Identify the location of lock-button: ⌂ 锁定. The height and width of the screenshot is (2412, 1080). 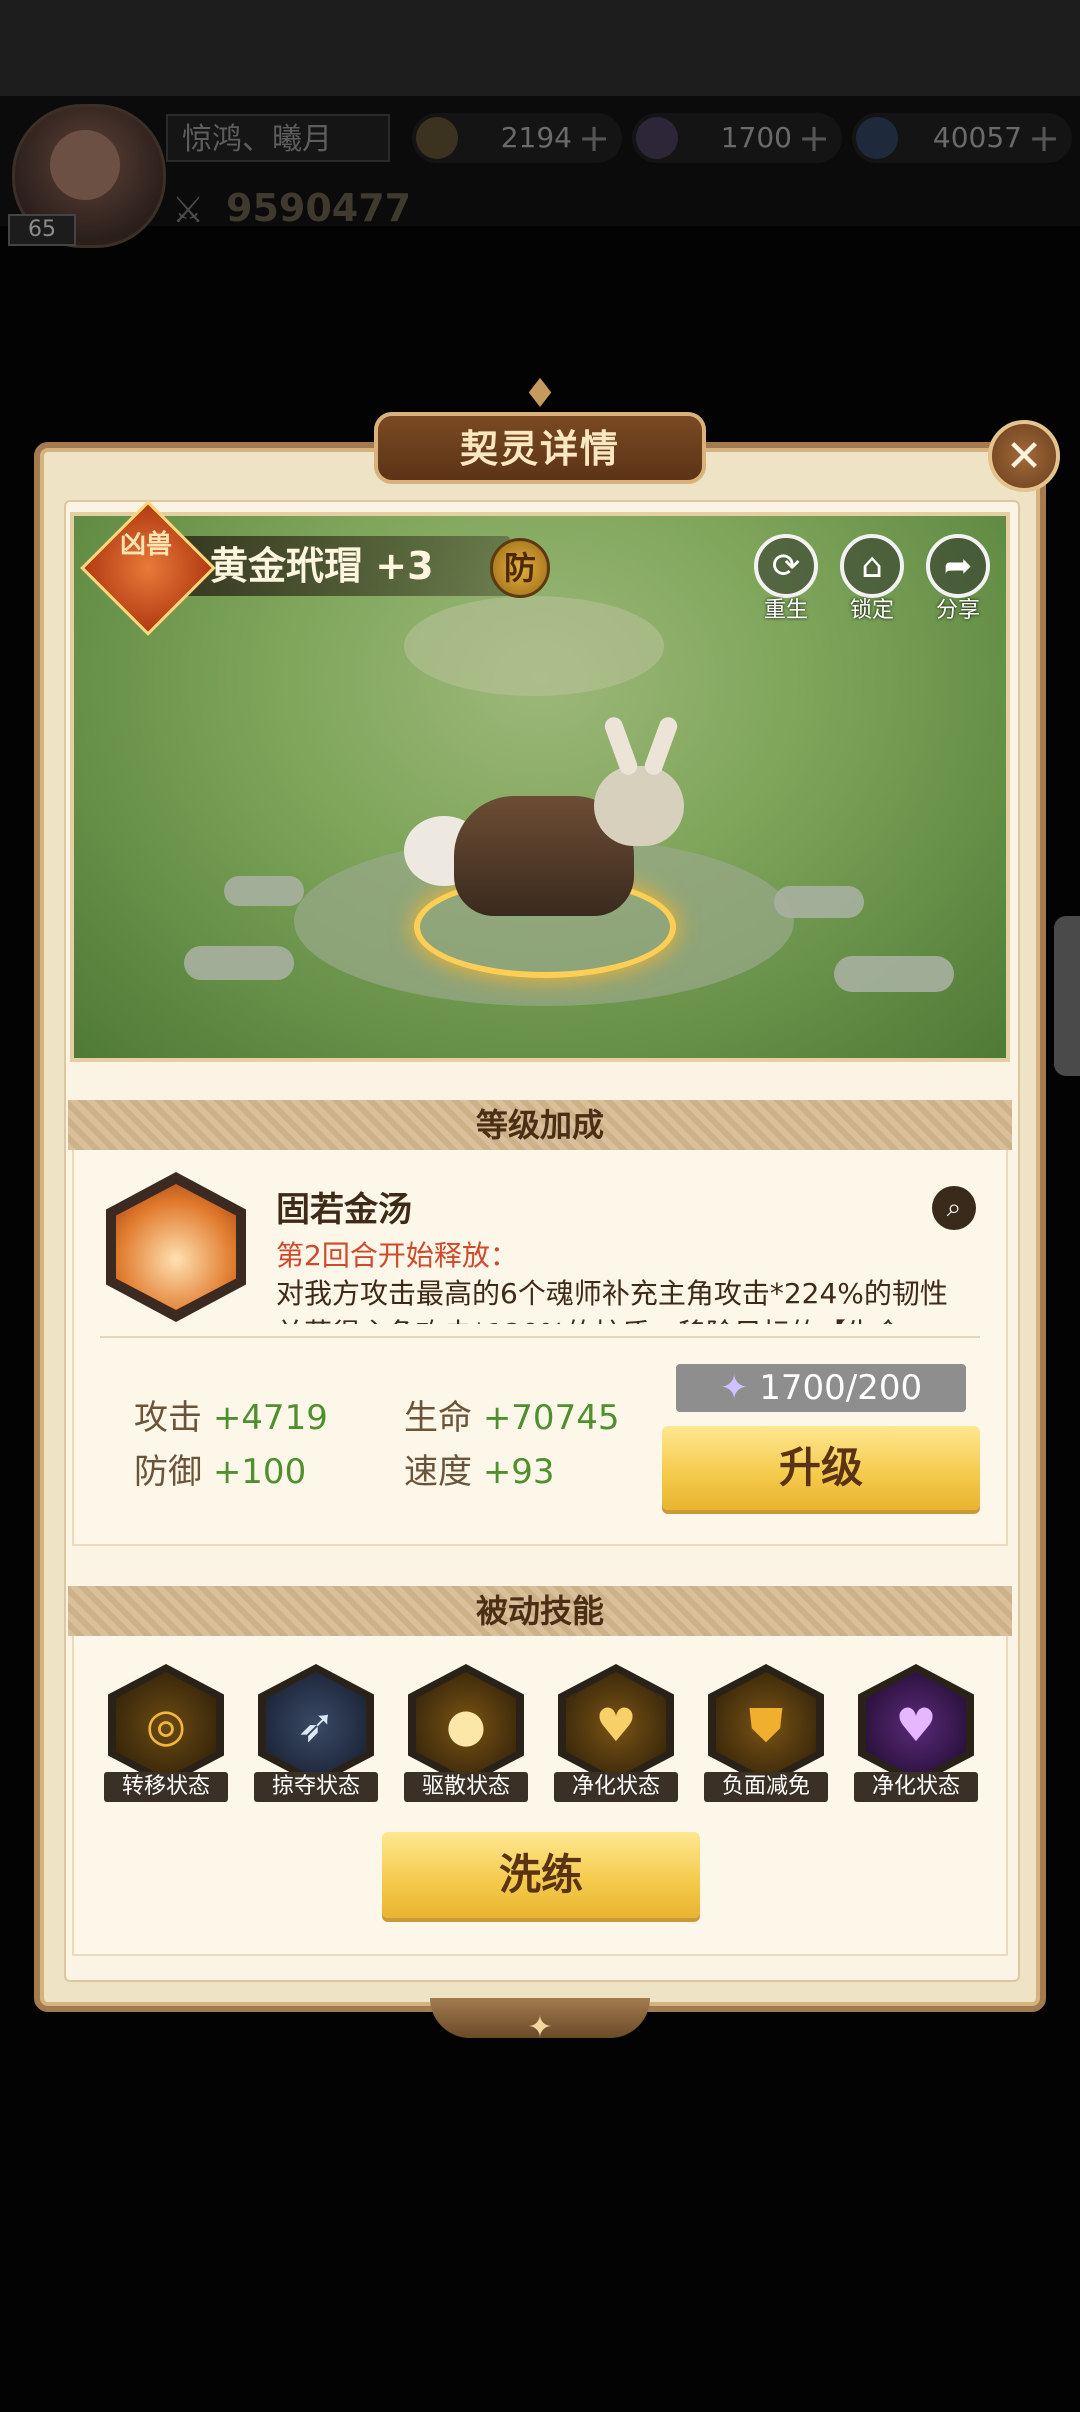
(872, 579).